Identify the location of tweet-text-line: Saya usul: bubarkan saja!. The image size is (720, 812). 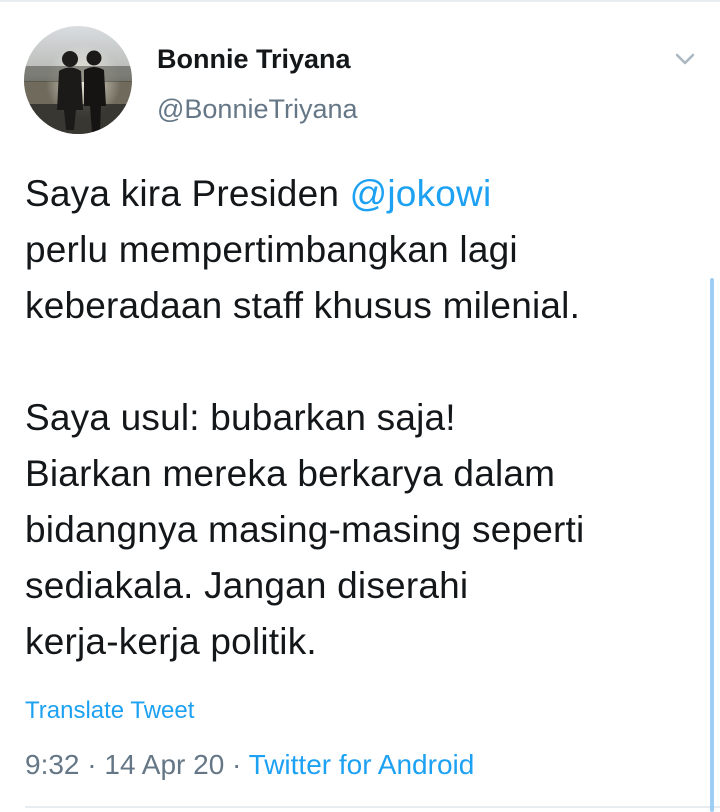
(240, 417).